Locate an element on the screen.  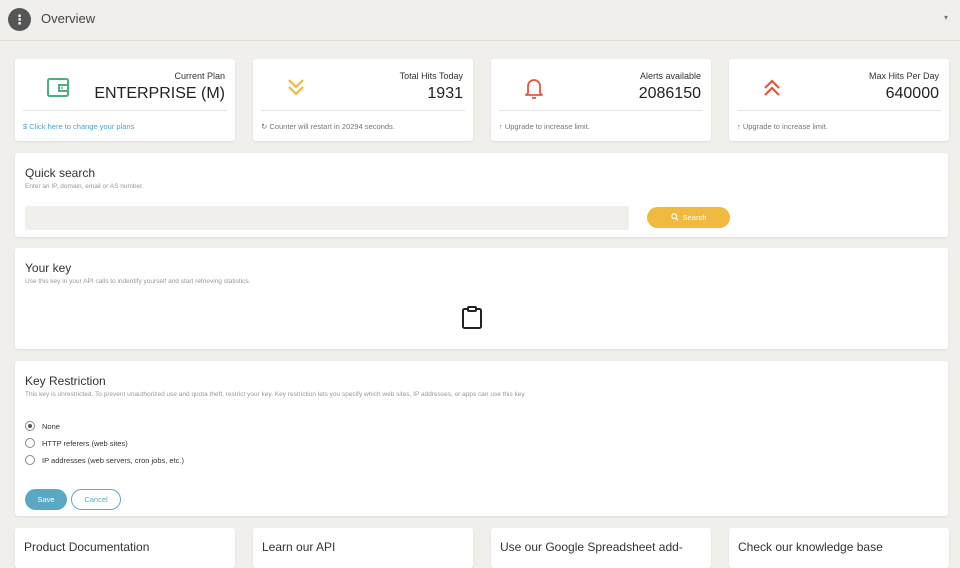
search-button-label: Search is located at coordinates (694, 217).